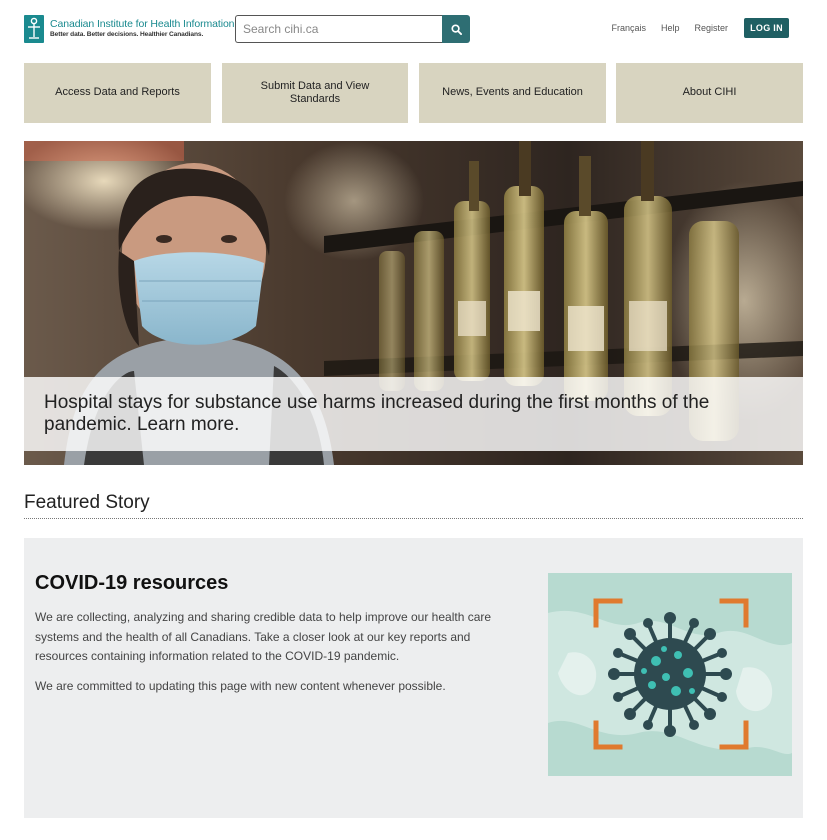 The height and width of the screenshot is (840, 827). What do you see at coordinates (692, 28) in the screenshot?
I see `utility-nav: Français Help Register LOG IN` at bounding box center [692, 28].